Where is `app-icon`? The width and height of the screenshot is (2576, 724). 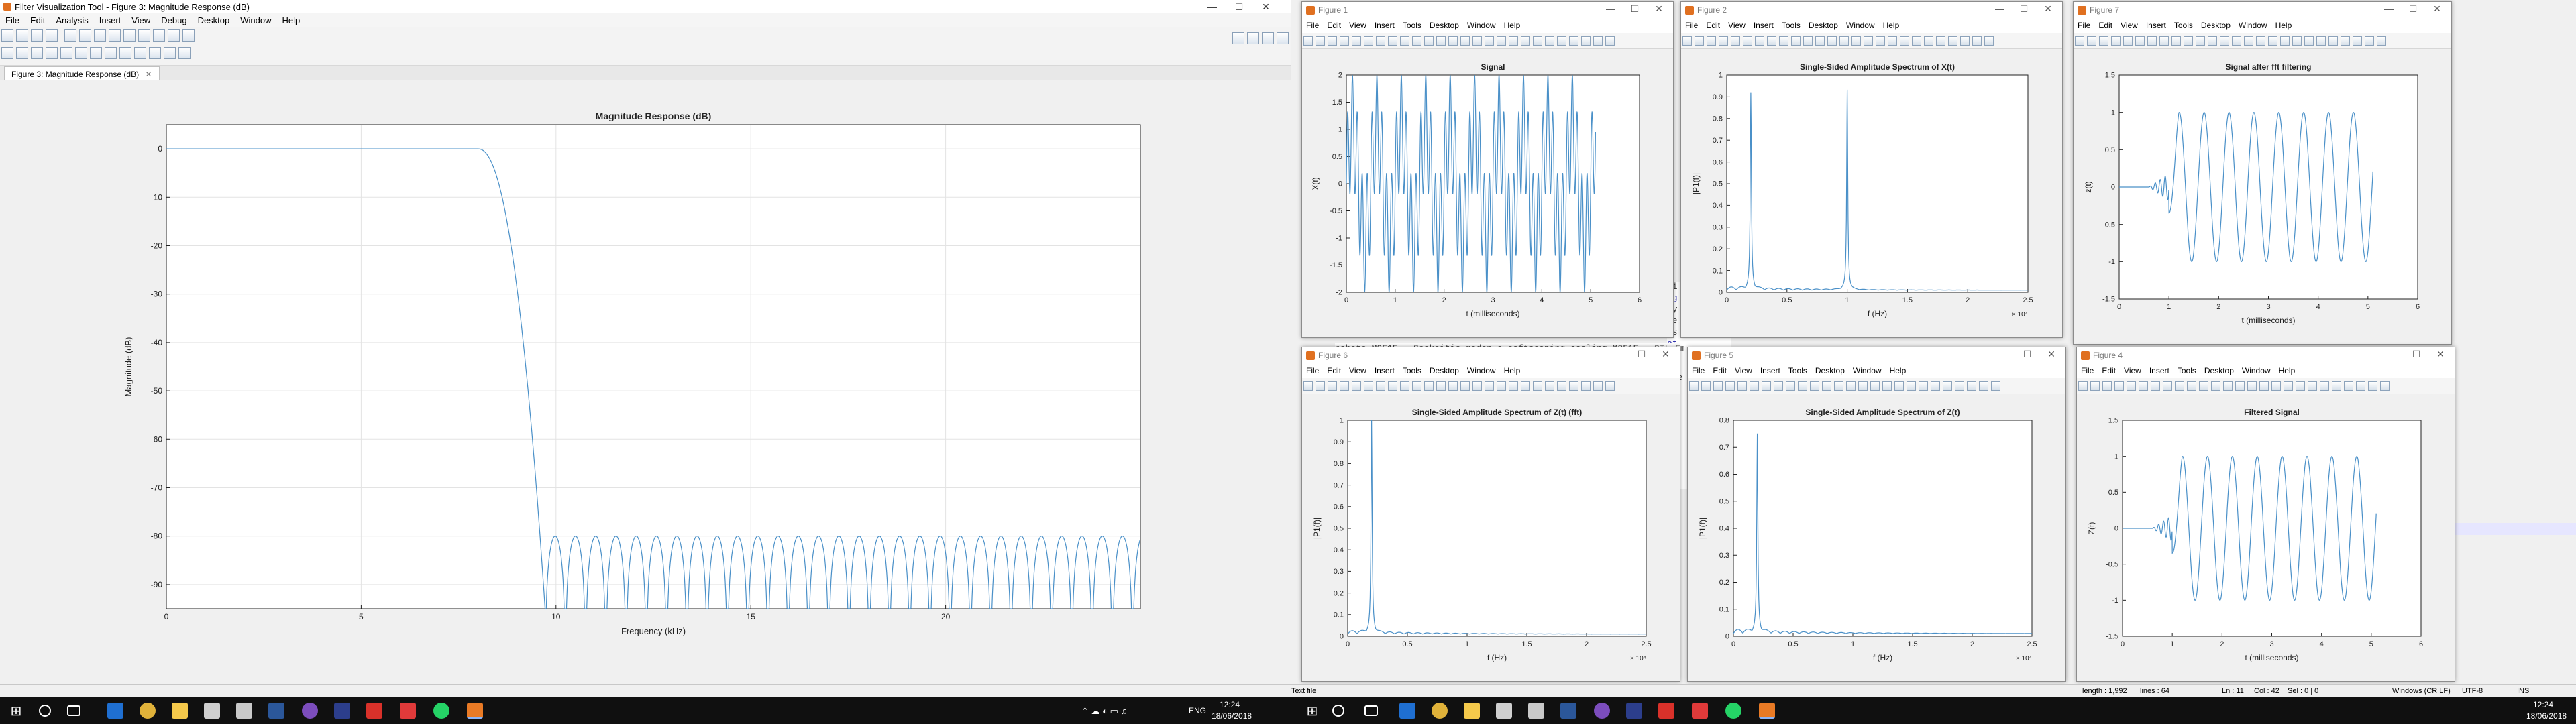
app-icon is located at coordinates (342, 711).